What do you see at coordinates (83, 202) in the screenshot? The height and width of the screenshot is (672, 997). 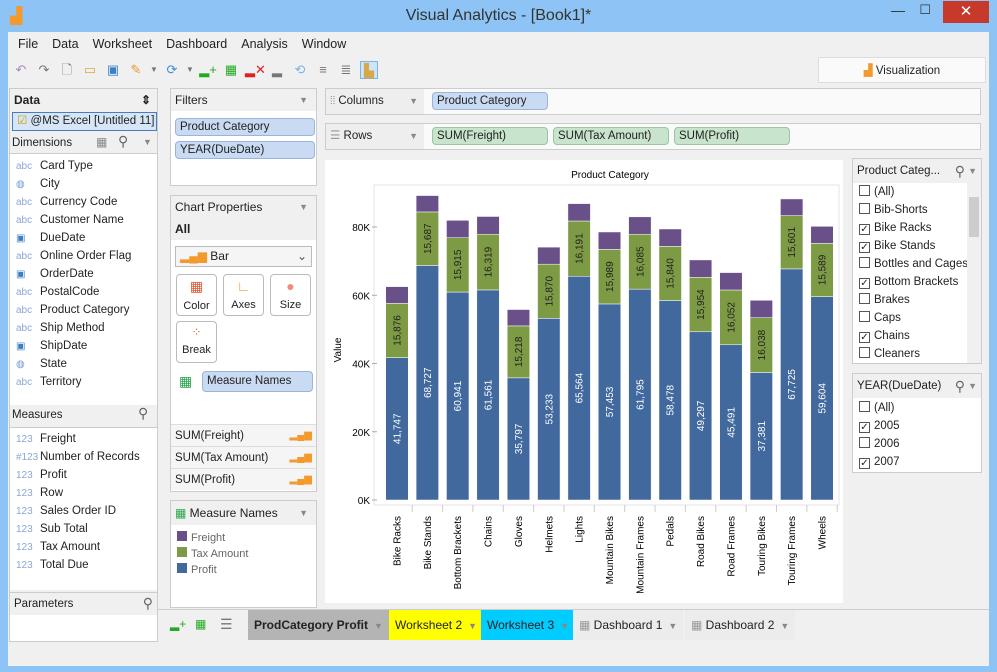 I see `field-item: abc Currency Code` at bounding box center [83, 202].